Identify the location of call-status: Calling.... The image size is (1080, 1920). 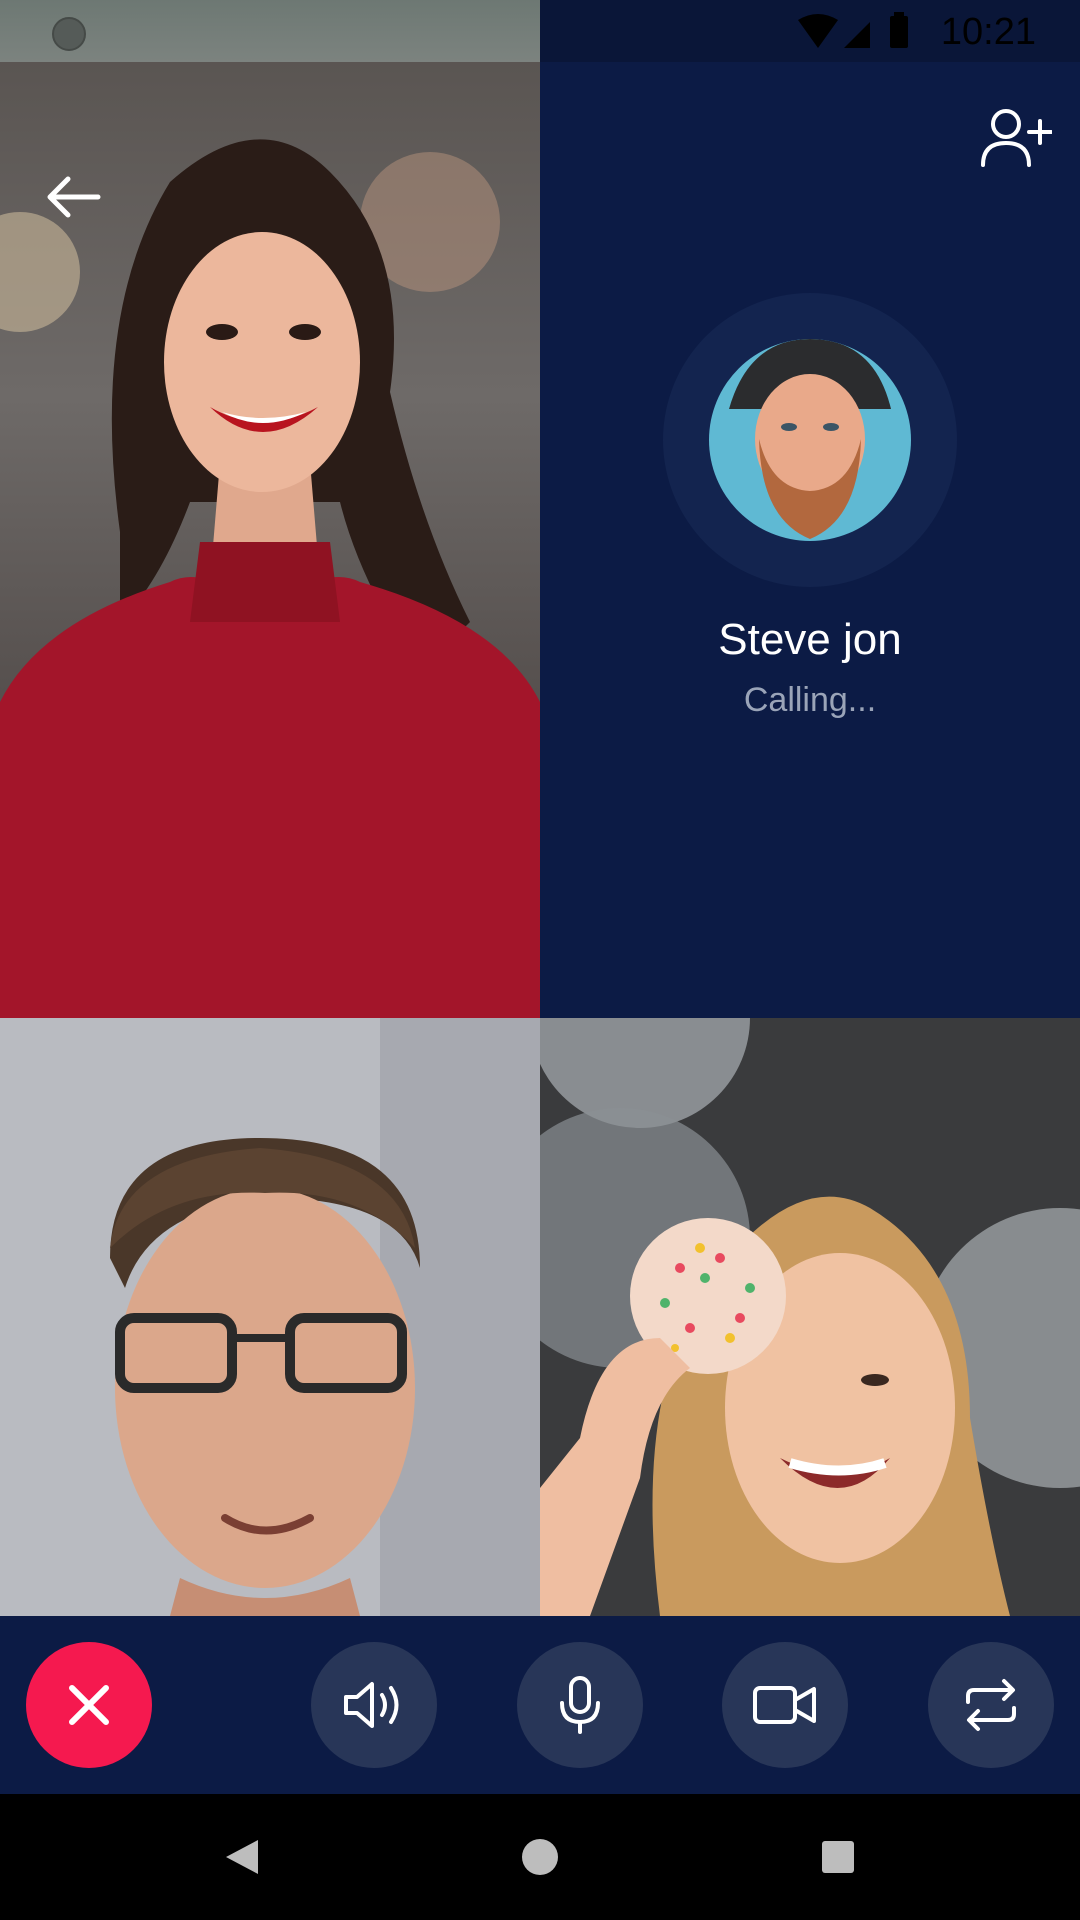
(810, 700).